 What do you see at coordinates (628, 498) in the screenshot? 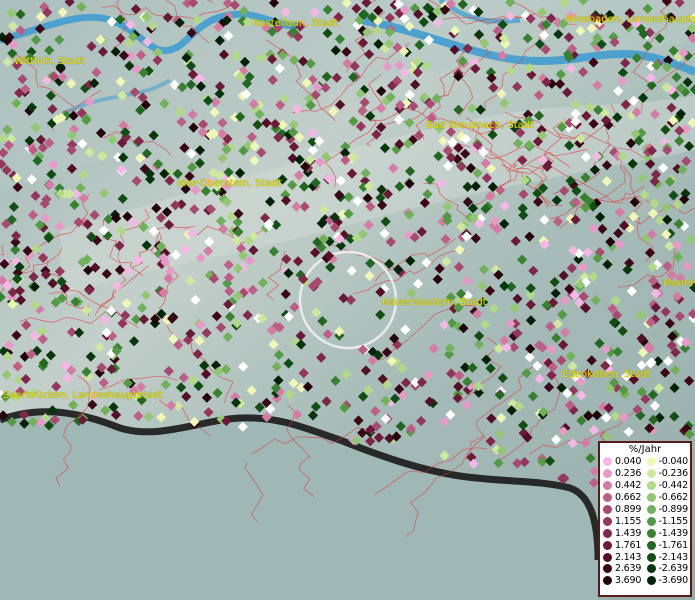
I see `legend-value: 0.662` at bounding box center [628, 498].